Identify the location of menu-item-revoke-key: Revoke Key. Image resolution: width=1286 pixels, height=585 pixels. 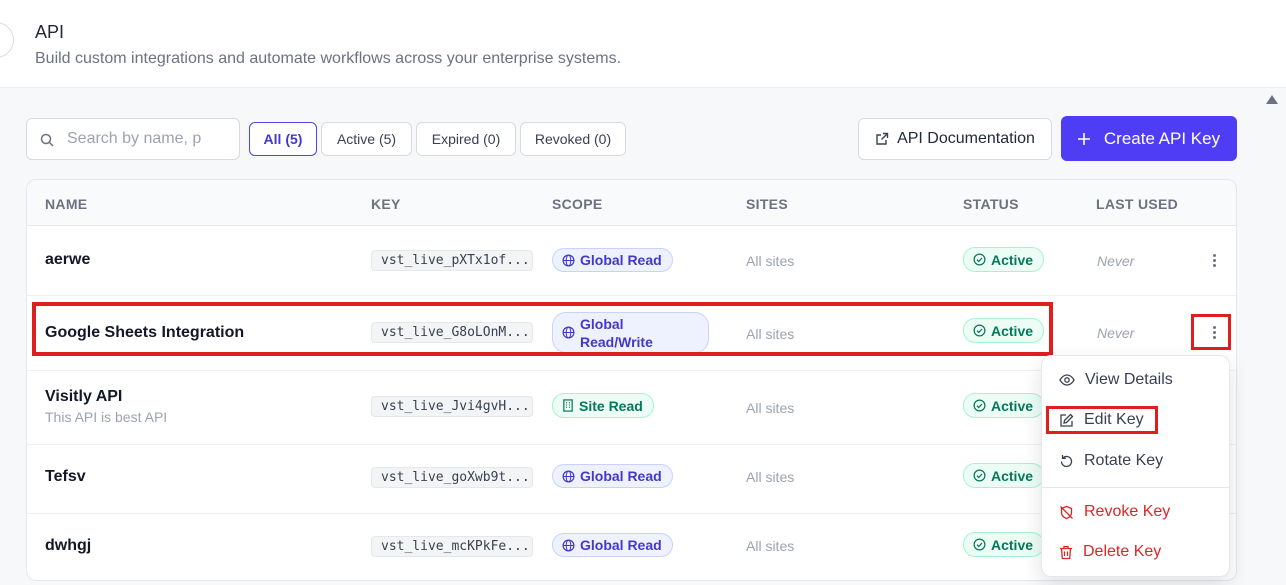
(1114, 512).